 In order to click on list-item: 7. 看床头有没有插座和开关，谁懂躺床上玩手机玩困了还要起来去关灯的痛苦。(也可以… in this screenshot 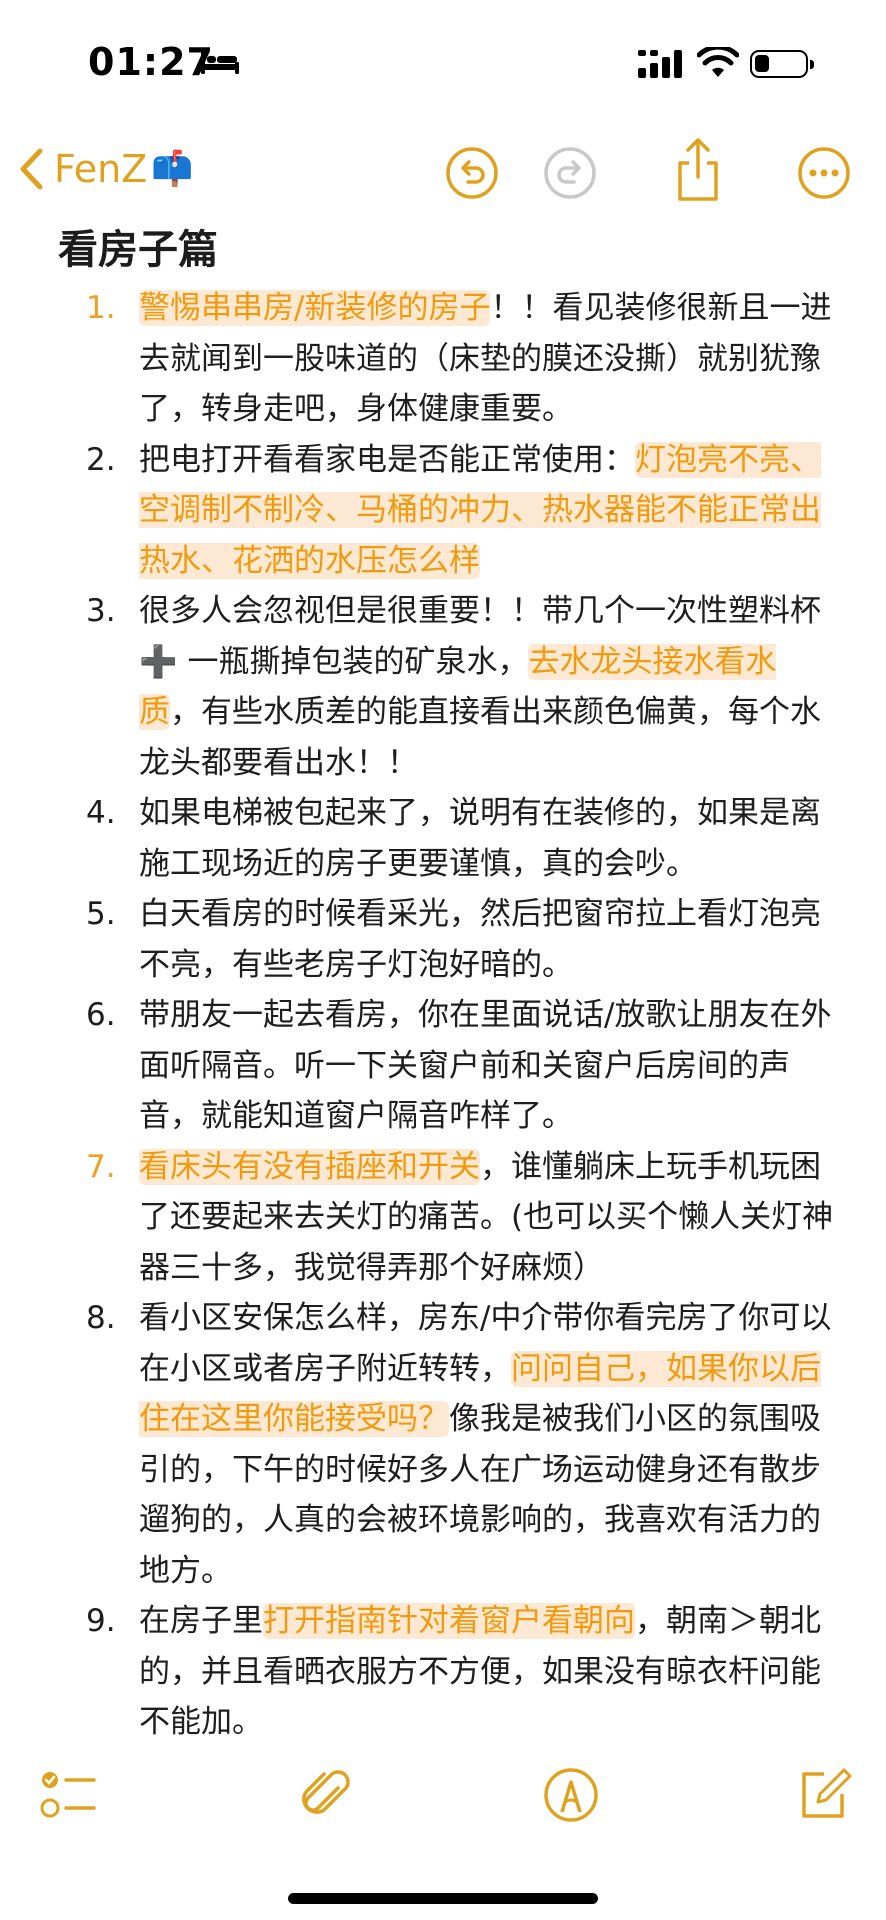, I will do `click(443, 1218)`.